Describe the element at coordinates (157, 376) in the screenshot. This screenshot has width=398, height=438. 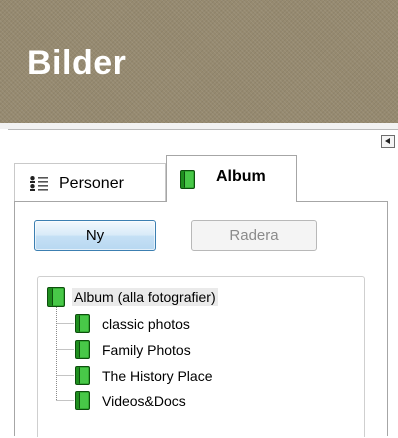
I see `tree-item-label: The History Place` at that location.